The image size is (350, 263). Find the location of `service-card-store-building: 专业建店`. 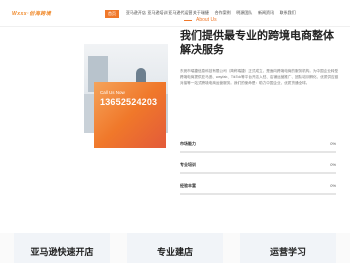

service-card-store-building: 专业建店 is located at coordinates (175, 248).